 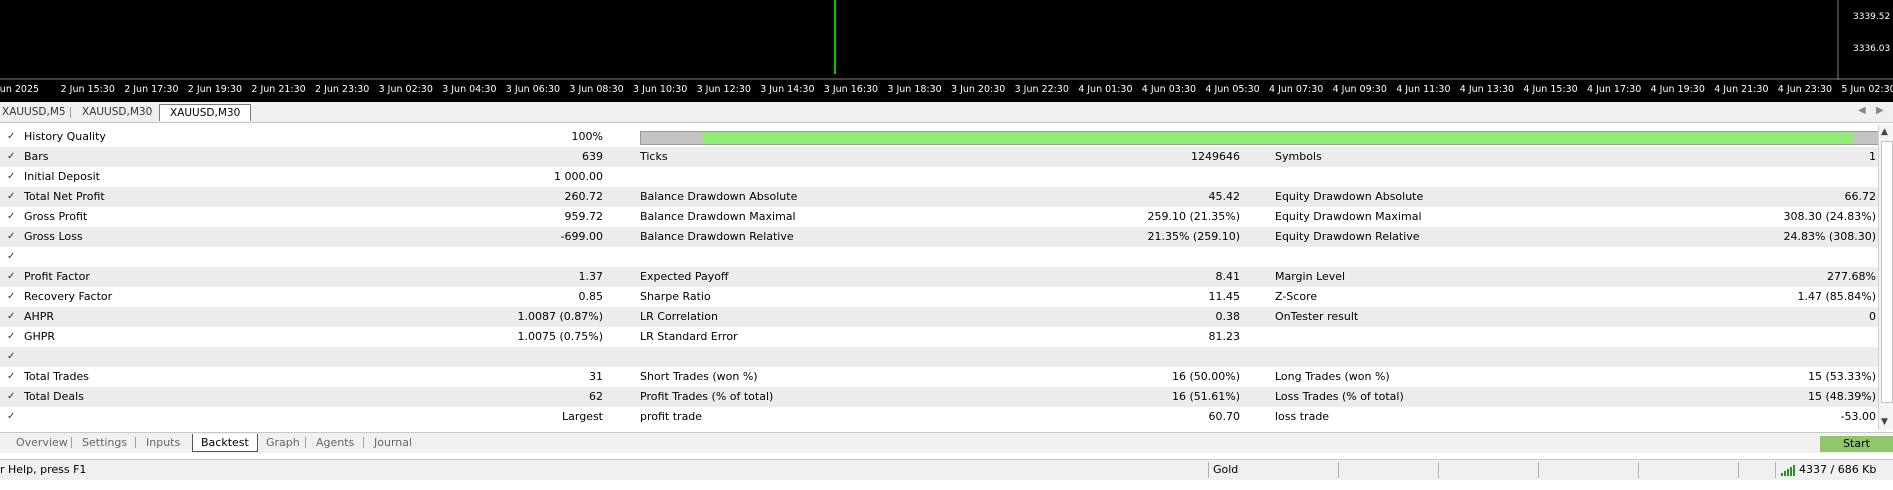 I want to click on time-label: 3 Jun 12:30, so click(x=723, y=89).